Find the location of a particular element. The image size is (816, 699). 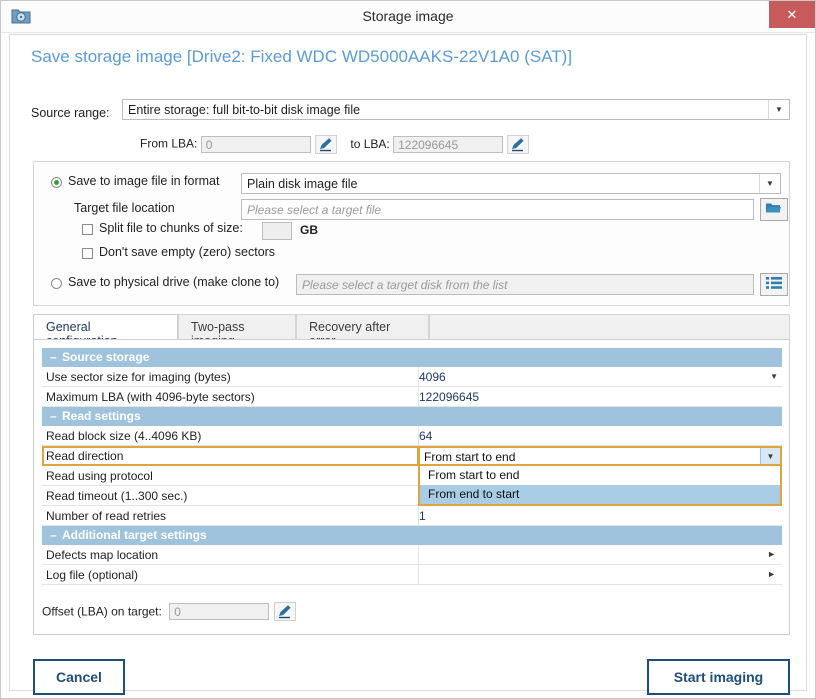

setting-value: 64 is located at coordinates (426, 436).